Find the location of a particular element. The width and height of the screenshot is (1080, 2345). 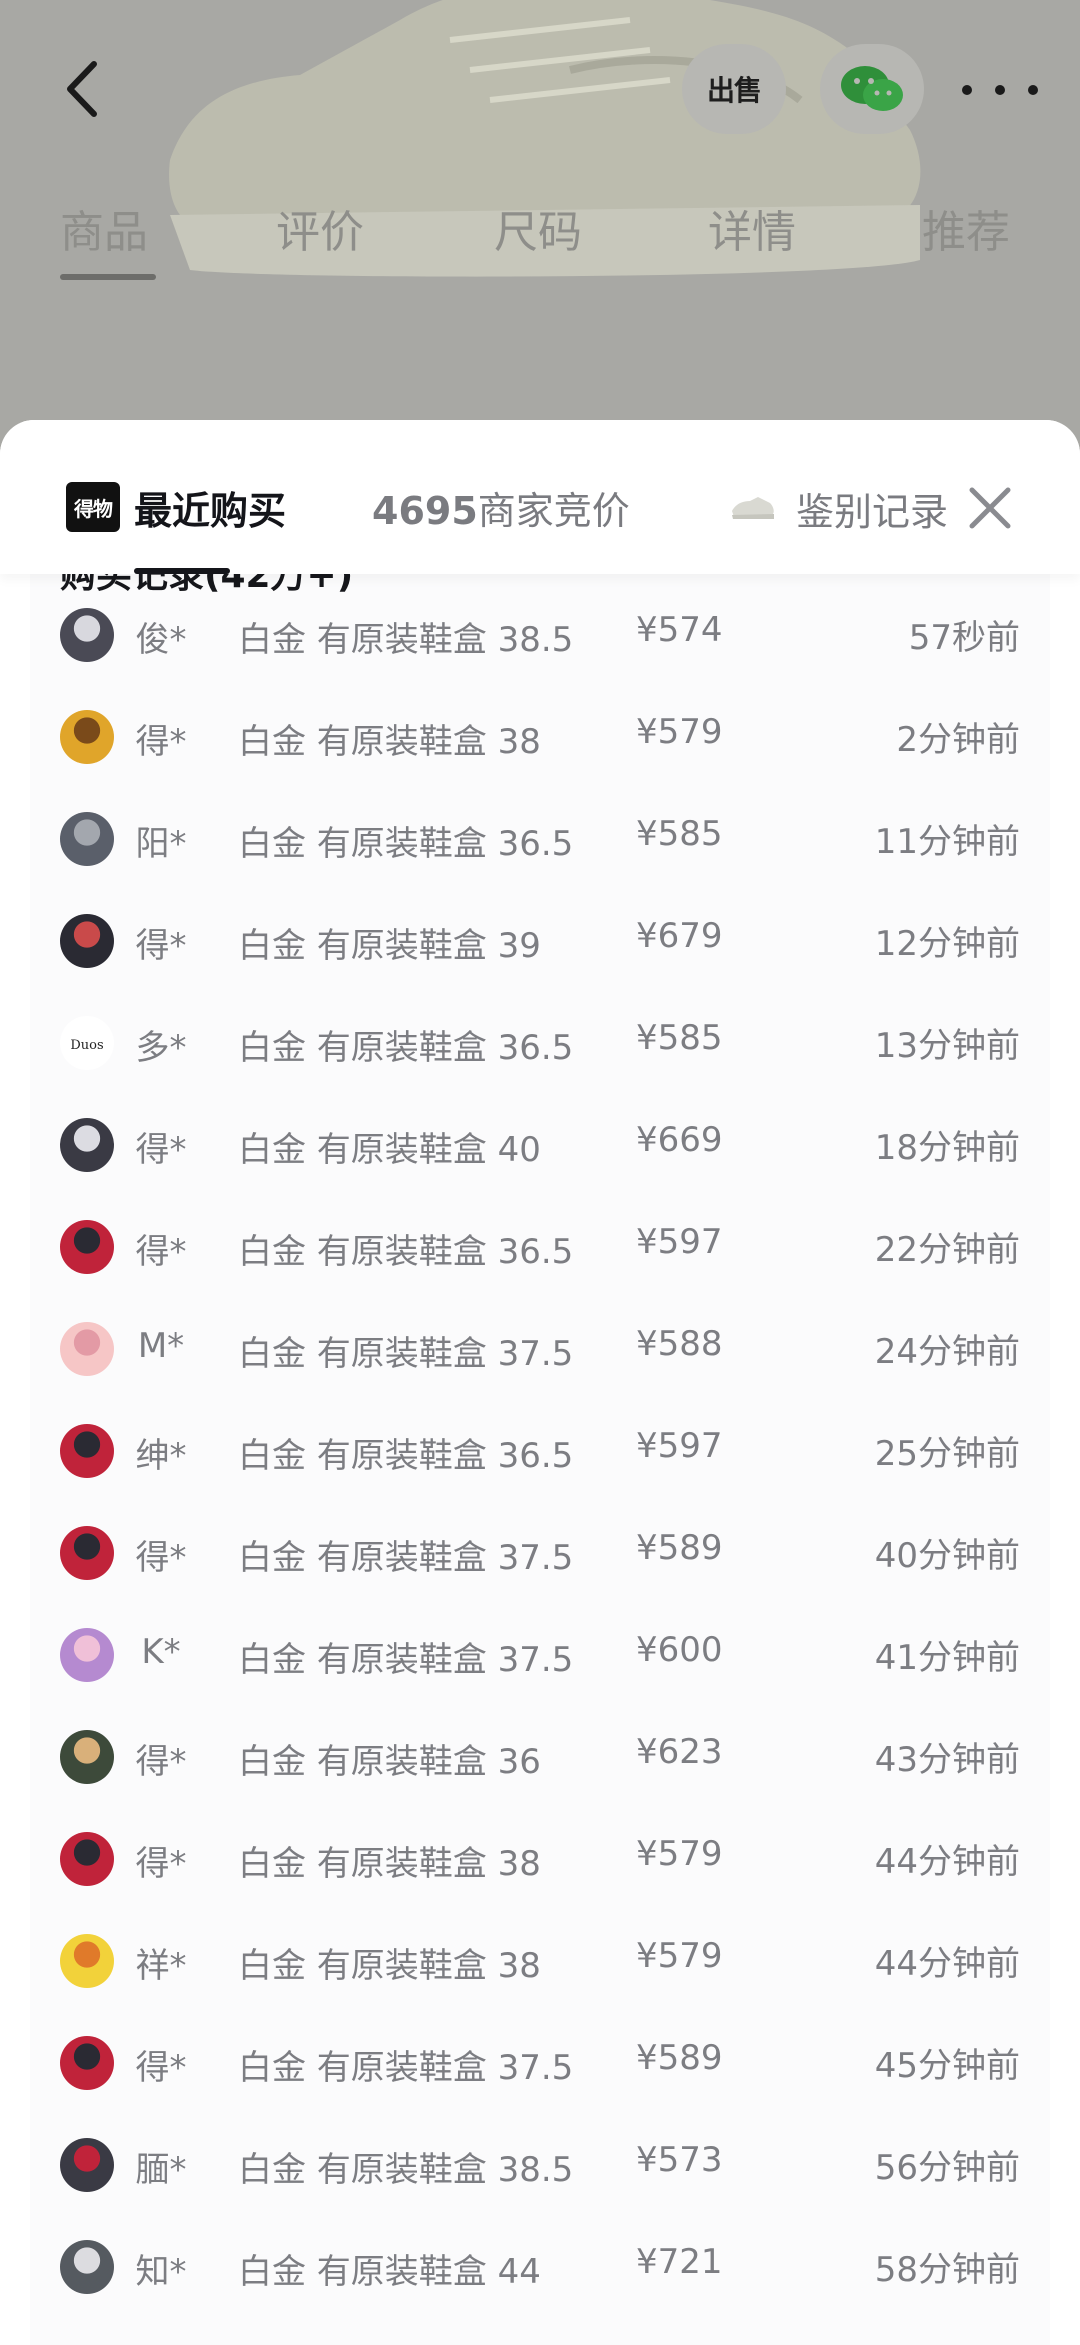

sell-button-label: 出售 is located at coordinates (734, 90).